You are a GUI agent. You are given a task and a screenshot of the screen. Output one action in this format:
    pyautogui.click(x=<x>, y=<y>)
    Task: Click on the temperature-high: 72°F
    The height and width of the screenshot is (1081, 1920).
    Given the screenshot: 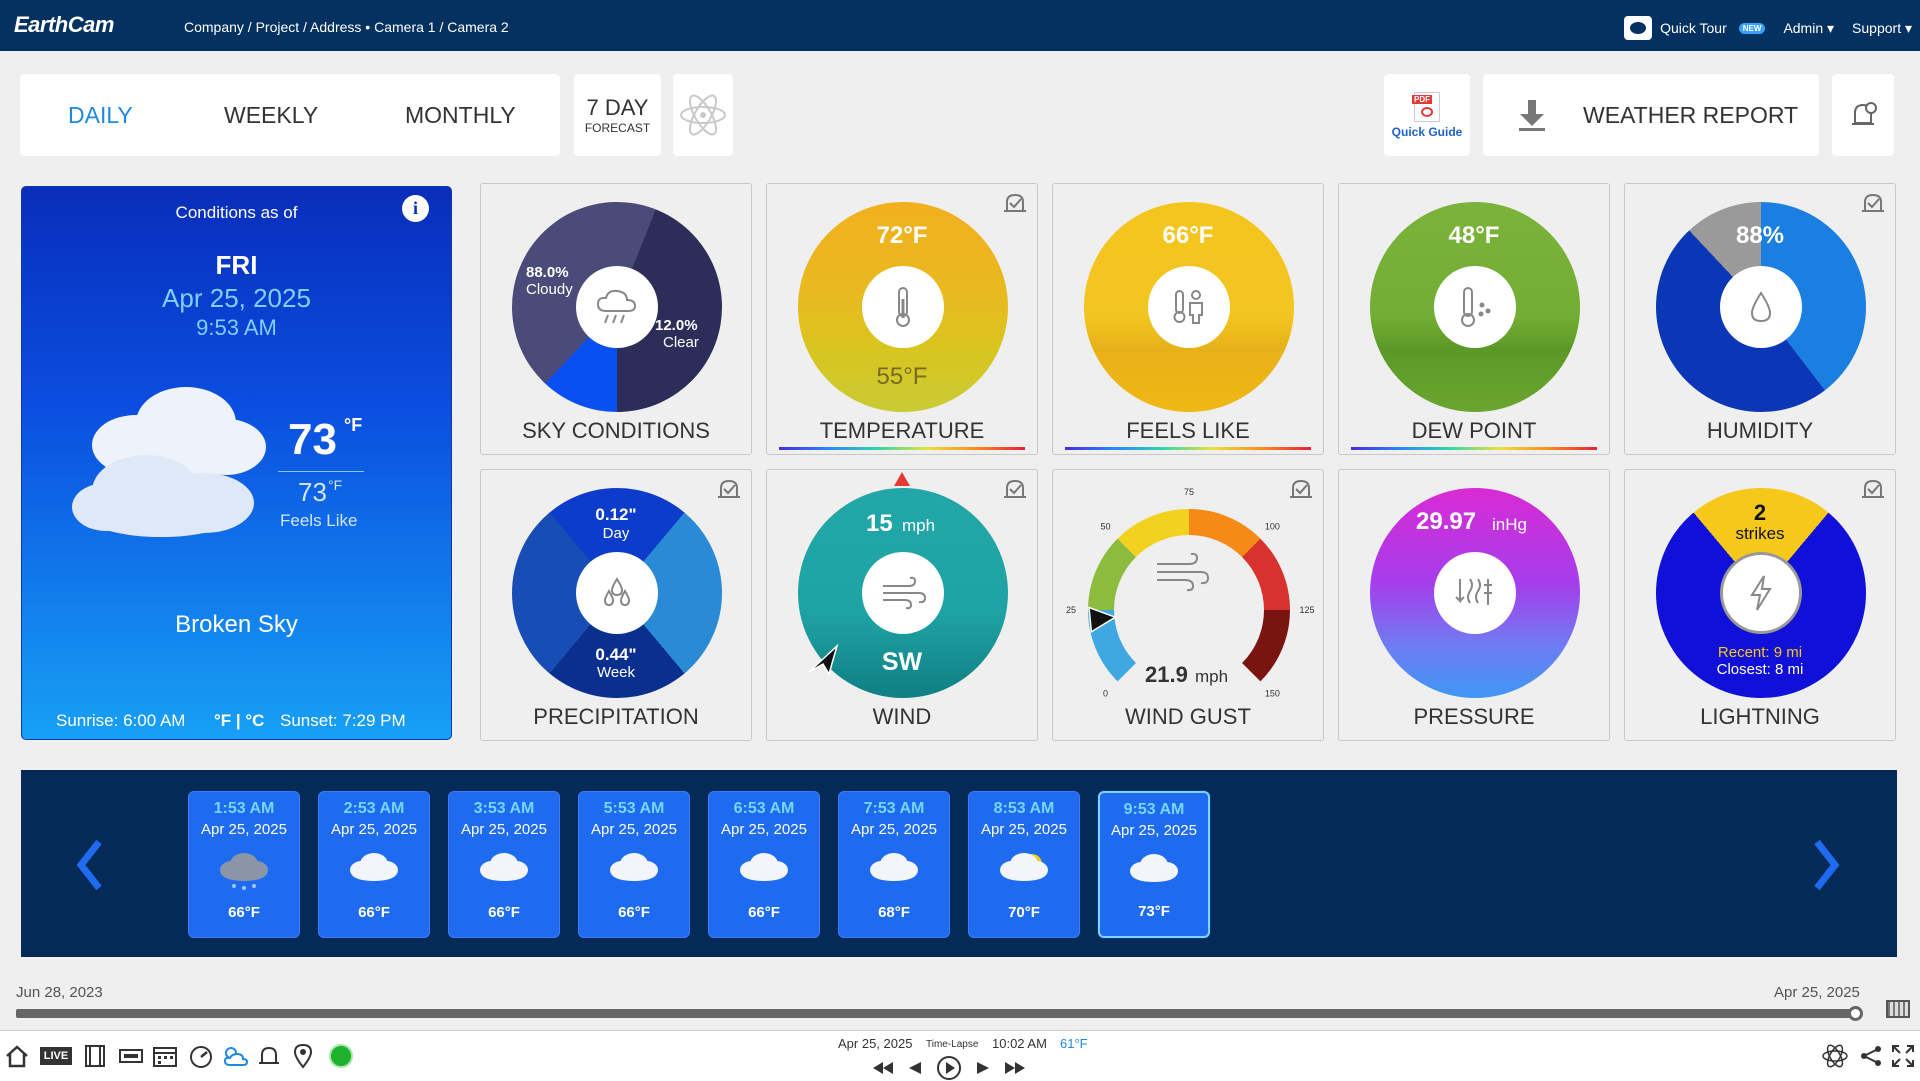 What is the action you would take?
    pyautogui.click(x=902, y=235)
    